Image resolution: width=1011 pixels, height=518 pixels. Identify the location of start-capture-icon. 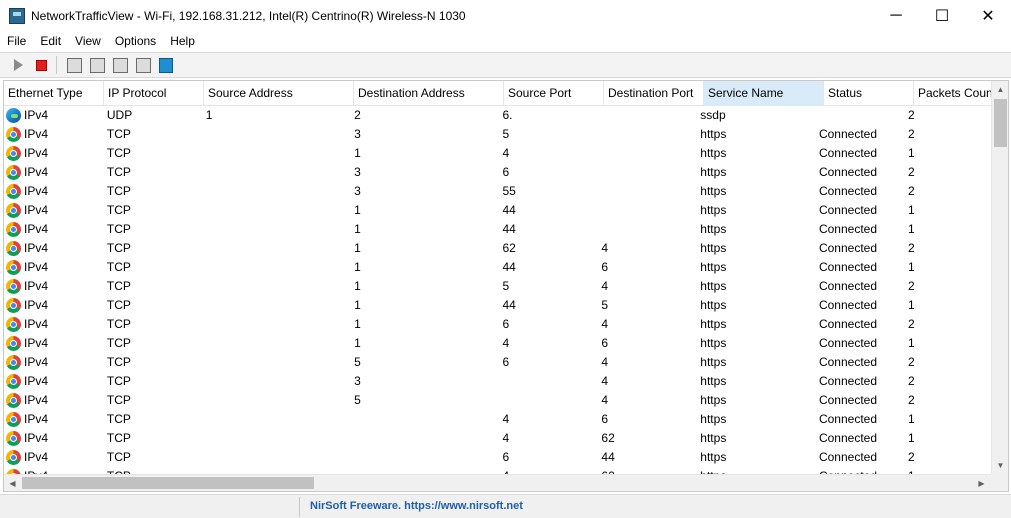
(18, 65).